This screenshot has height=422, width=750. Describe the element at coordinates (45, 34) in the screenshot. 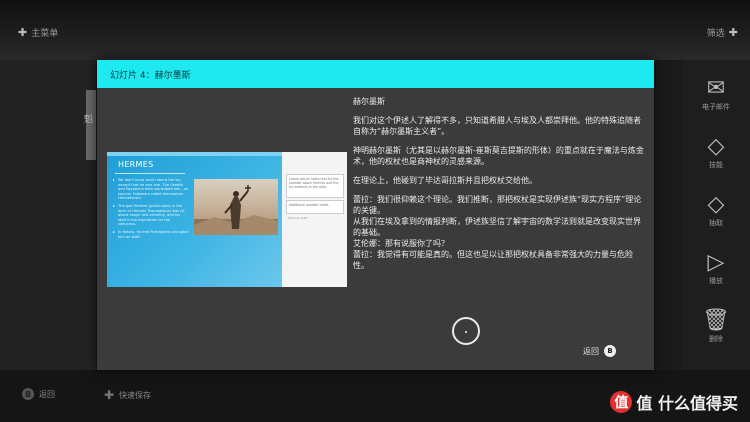

I see `main-menu-label: 主菜单` at that location.